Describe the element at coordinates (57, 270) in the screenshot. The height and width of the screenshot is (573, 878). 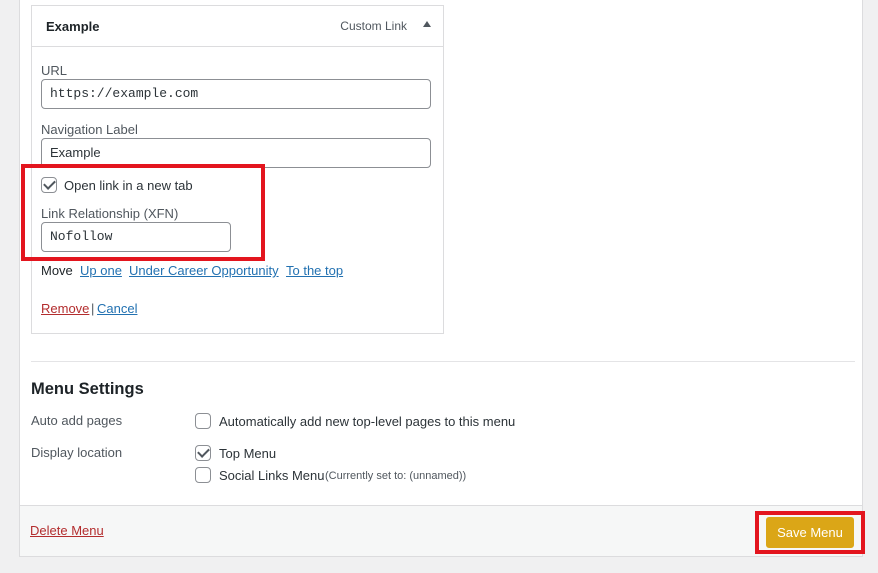
I see `move-label: Move` at that location.